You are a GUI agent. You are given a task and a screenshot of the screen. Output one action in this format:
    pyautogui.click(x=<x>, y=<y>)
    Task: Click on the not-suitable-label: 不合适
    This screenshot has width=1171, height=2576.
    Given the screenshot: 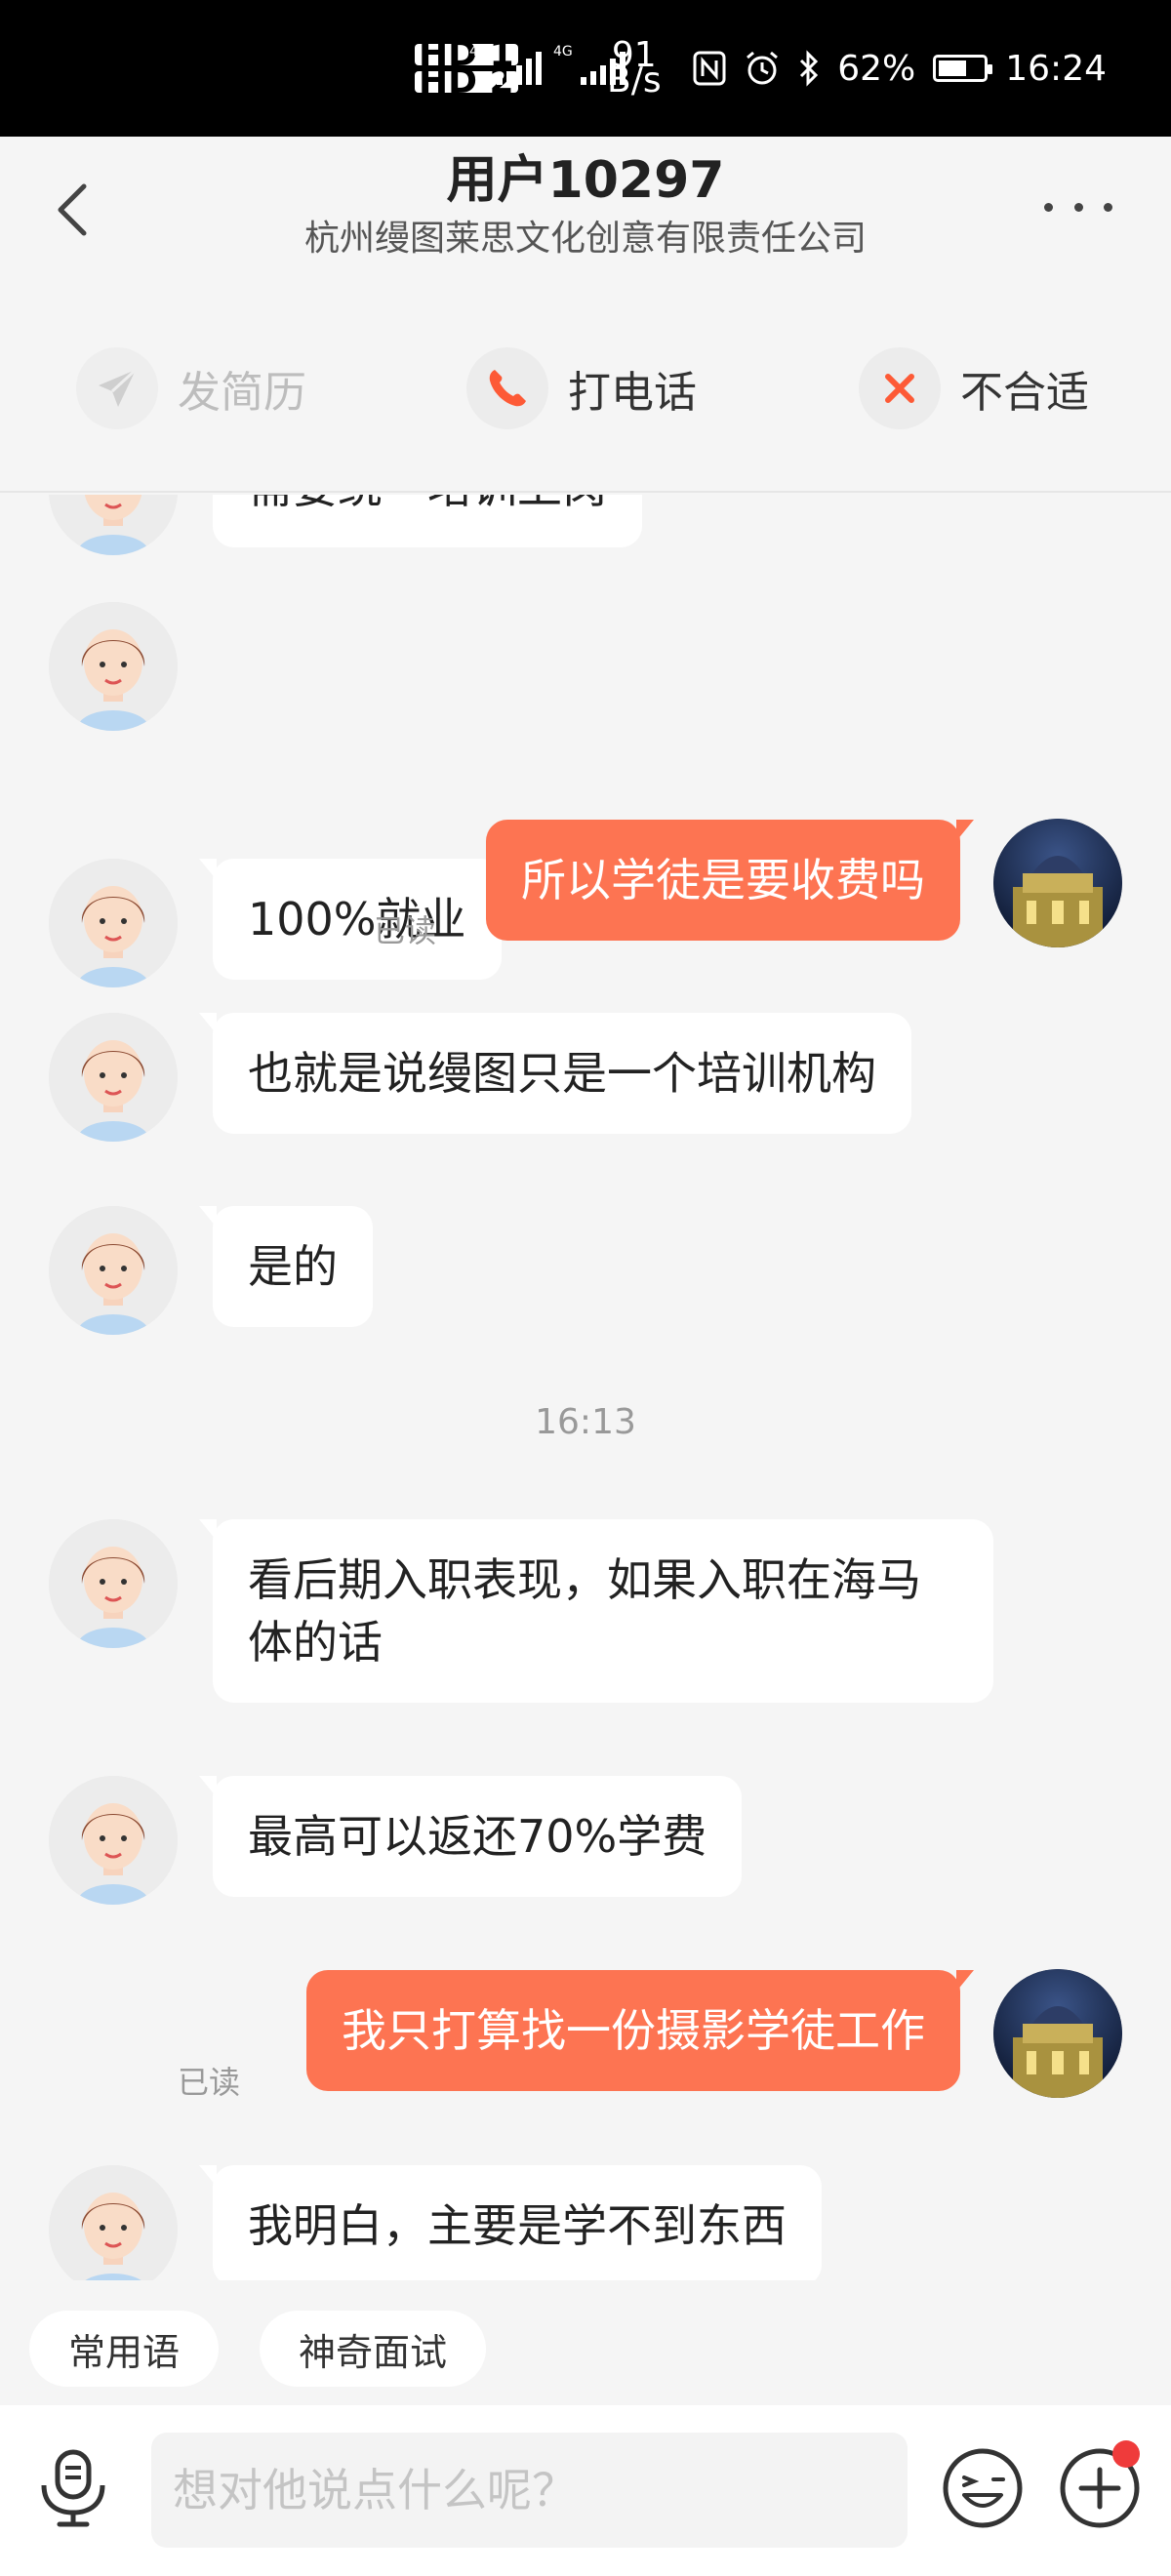 What is the action you would take?
    pyautogui.click(x=1024, y=393)
    